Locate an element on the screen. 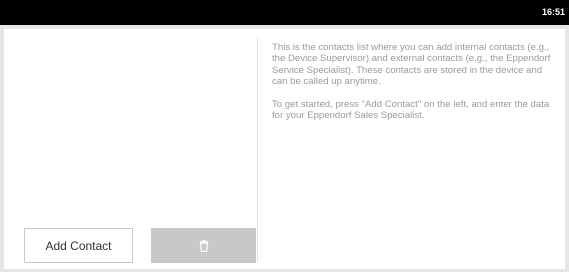 The image size is (569, 272). trash-icon is located at coordinates (203, 245).